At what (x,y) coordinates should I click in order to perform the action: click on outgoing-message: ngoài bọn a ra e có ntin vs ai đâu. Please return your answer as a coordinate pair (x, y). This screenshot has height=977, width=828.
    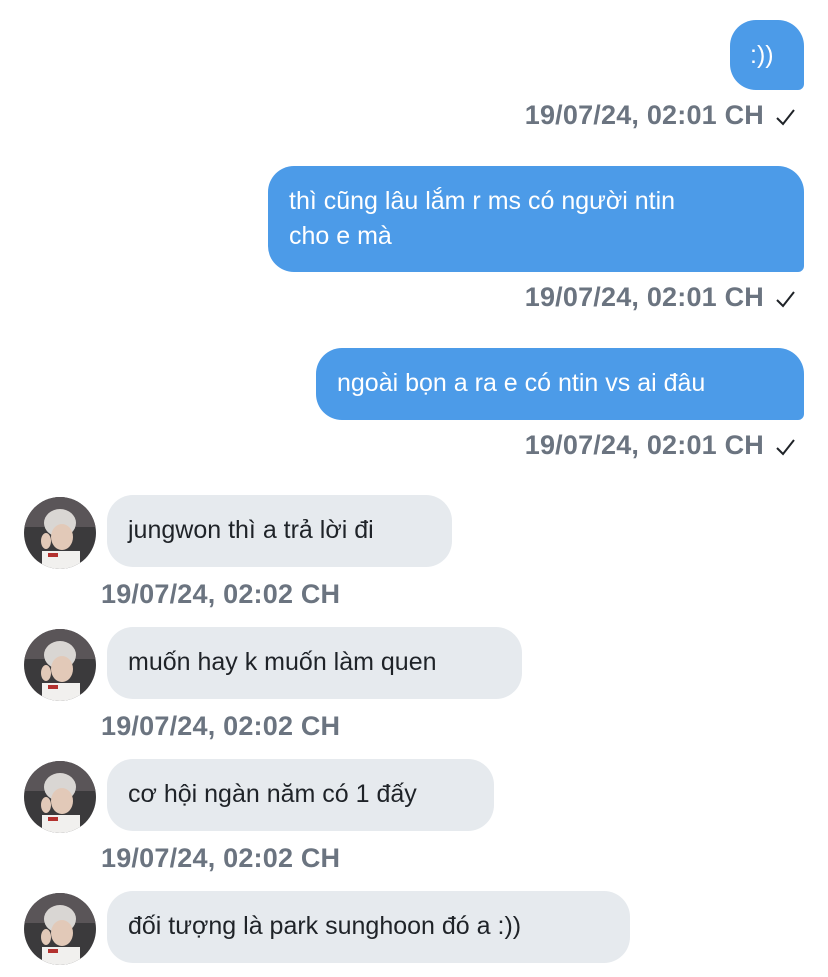
    Looking at the image, I should click on (560, 384).